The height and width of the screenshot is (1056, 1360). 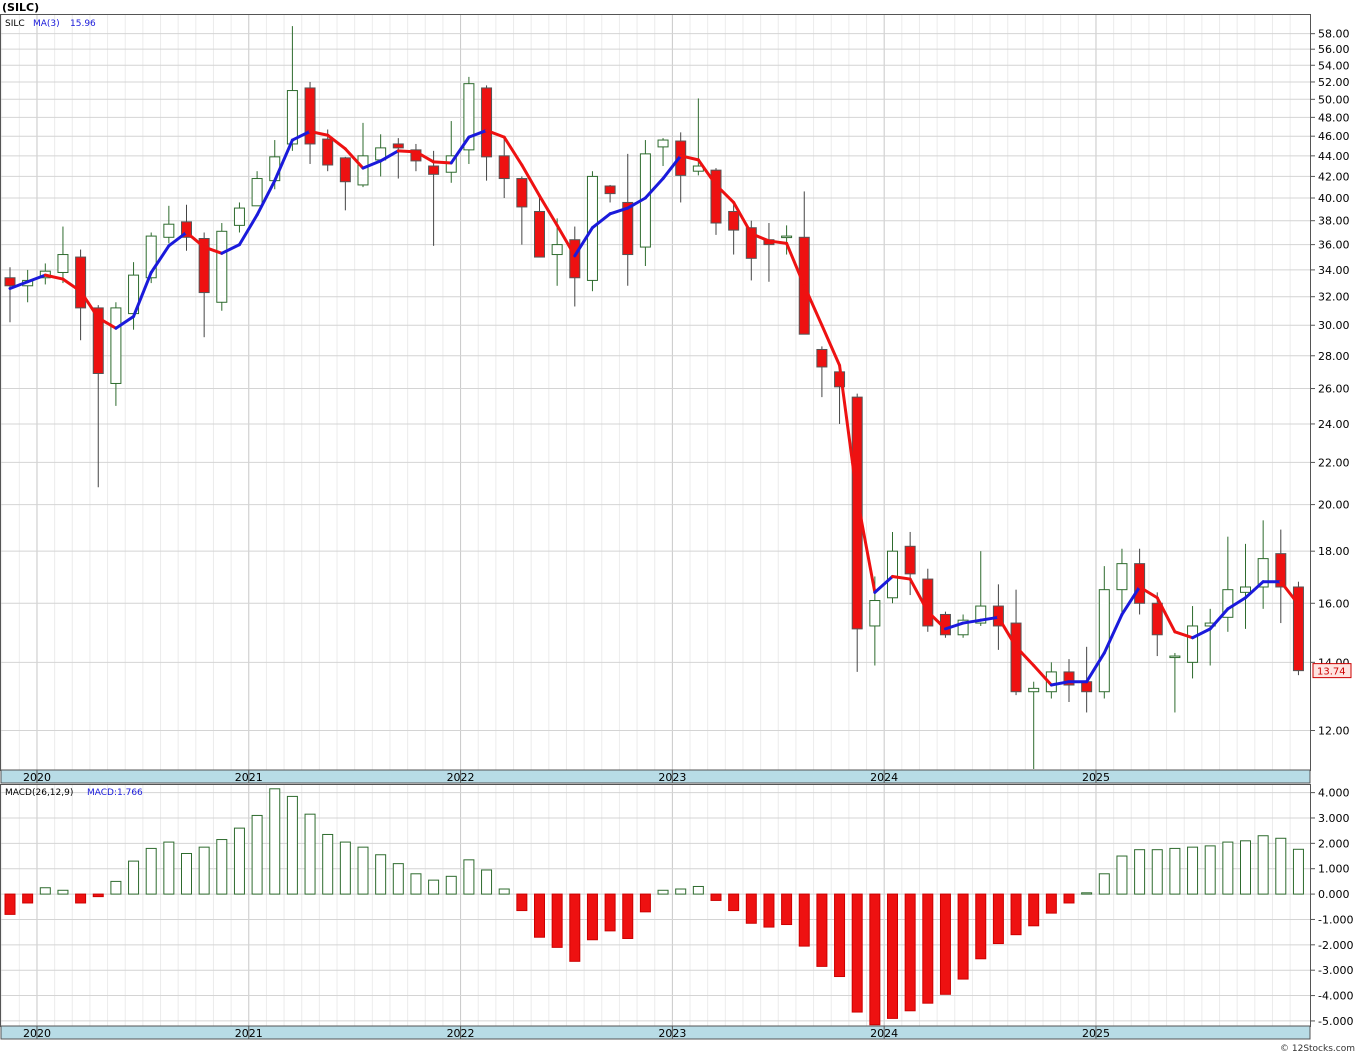 What do you see at coordinates (655, 776) in the screenshot?
I see `price-date-axis-band` at bounding box center [655, 776].